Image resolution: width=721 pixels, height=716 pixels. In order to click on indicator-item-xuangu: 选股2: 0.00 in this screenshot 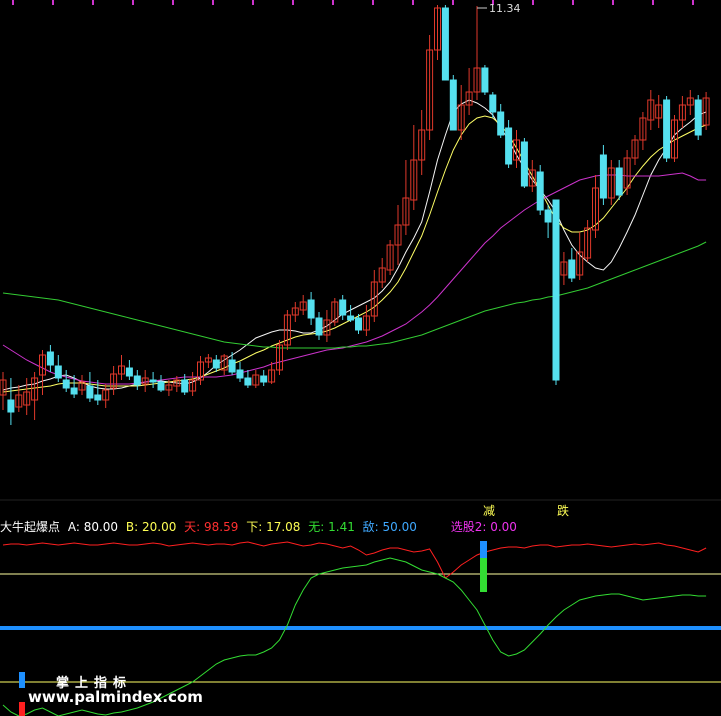, I will do `click(483, 527)`.